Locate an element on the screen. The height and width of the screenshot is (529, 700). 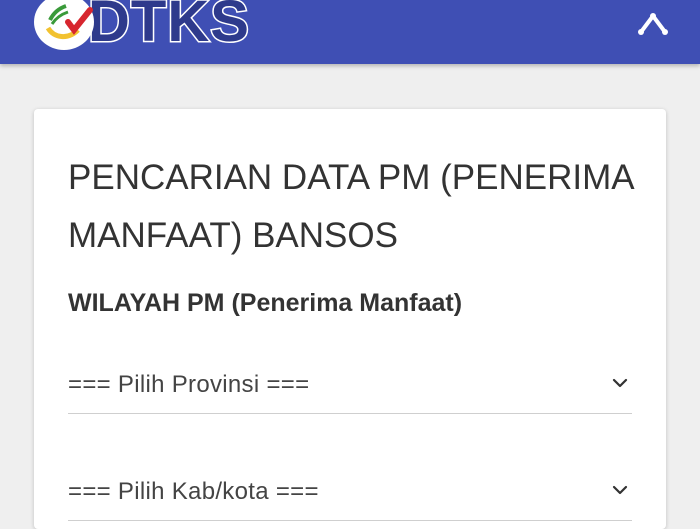
logo-text: DTKS is located at coordinates (169, 27).